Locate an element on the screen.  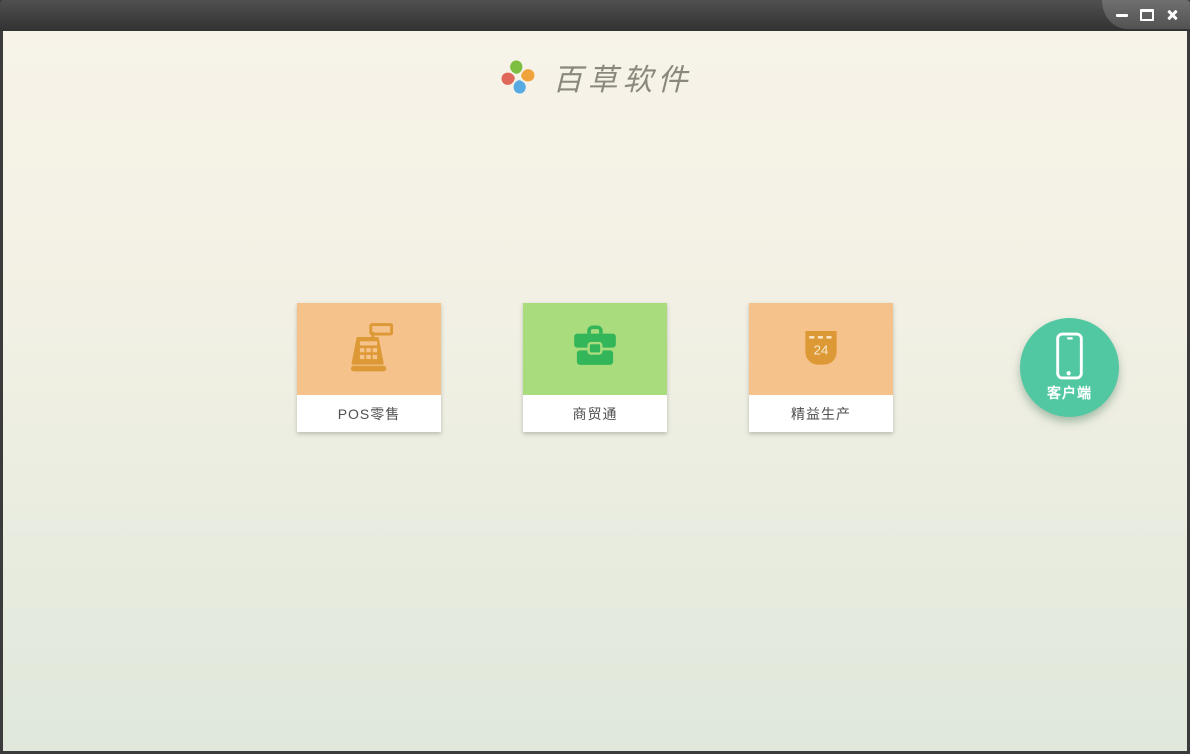
maximize-icon is located at coordinates (1147, 14).